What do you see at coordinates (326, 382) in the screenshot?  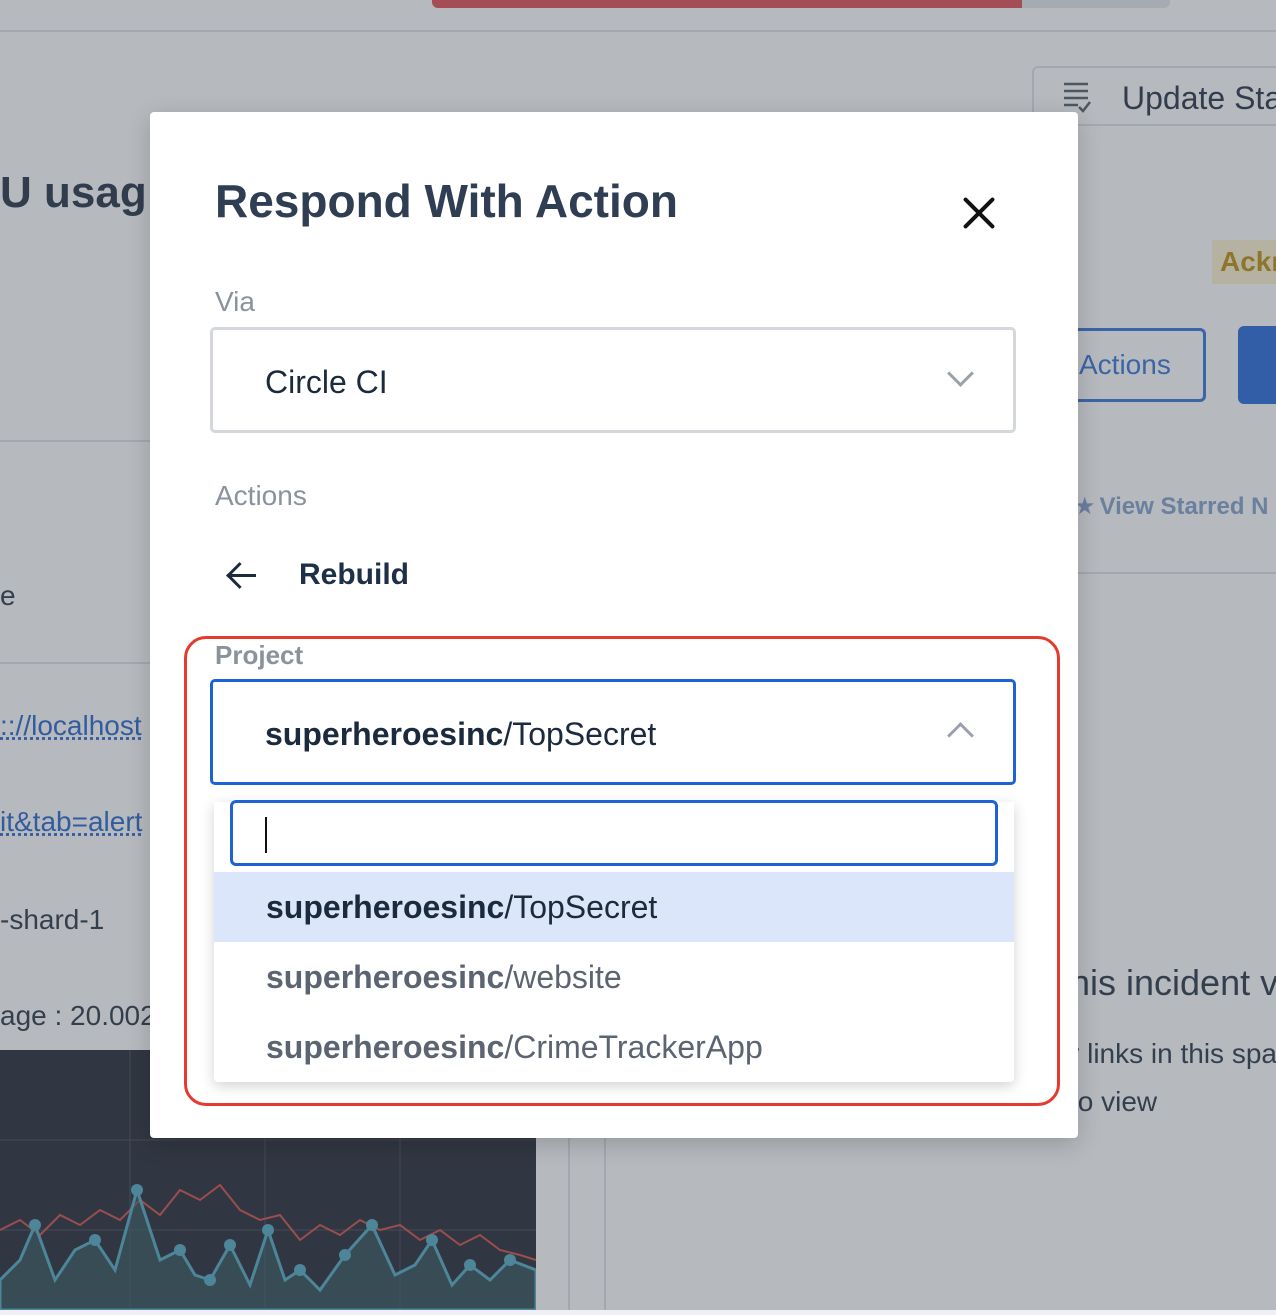 I see `via-select-value: Circle CI` at bounding box center [326, 382].